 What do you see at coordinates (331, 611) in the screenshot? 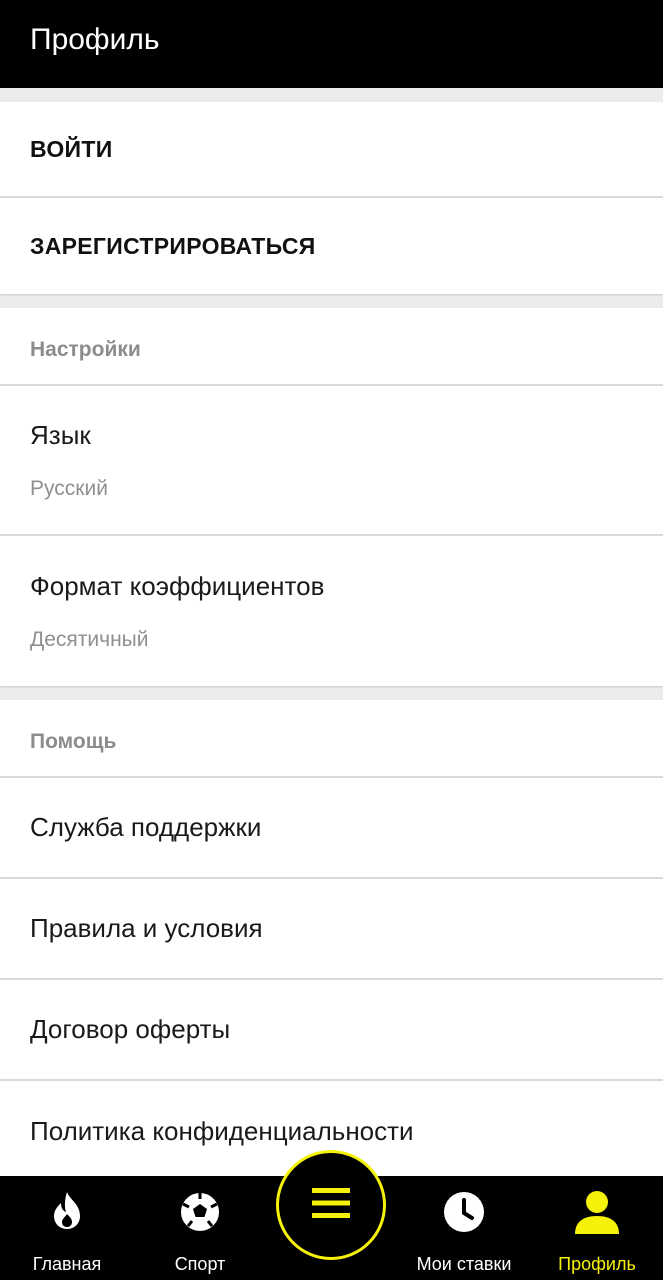
I see `odds-format-setting: Формат коэффициентов Десятичный` at bounding box center [331, 611].